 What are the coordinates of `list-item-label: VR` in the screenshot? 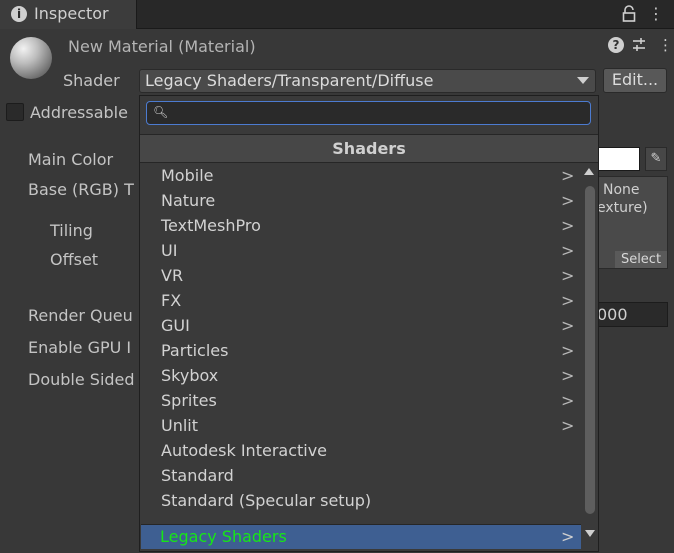 It's located at (172, 275).